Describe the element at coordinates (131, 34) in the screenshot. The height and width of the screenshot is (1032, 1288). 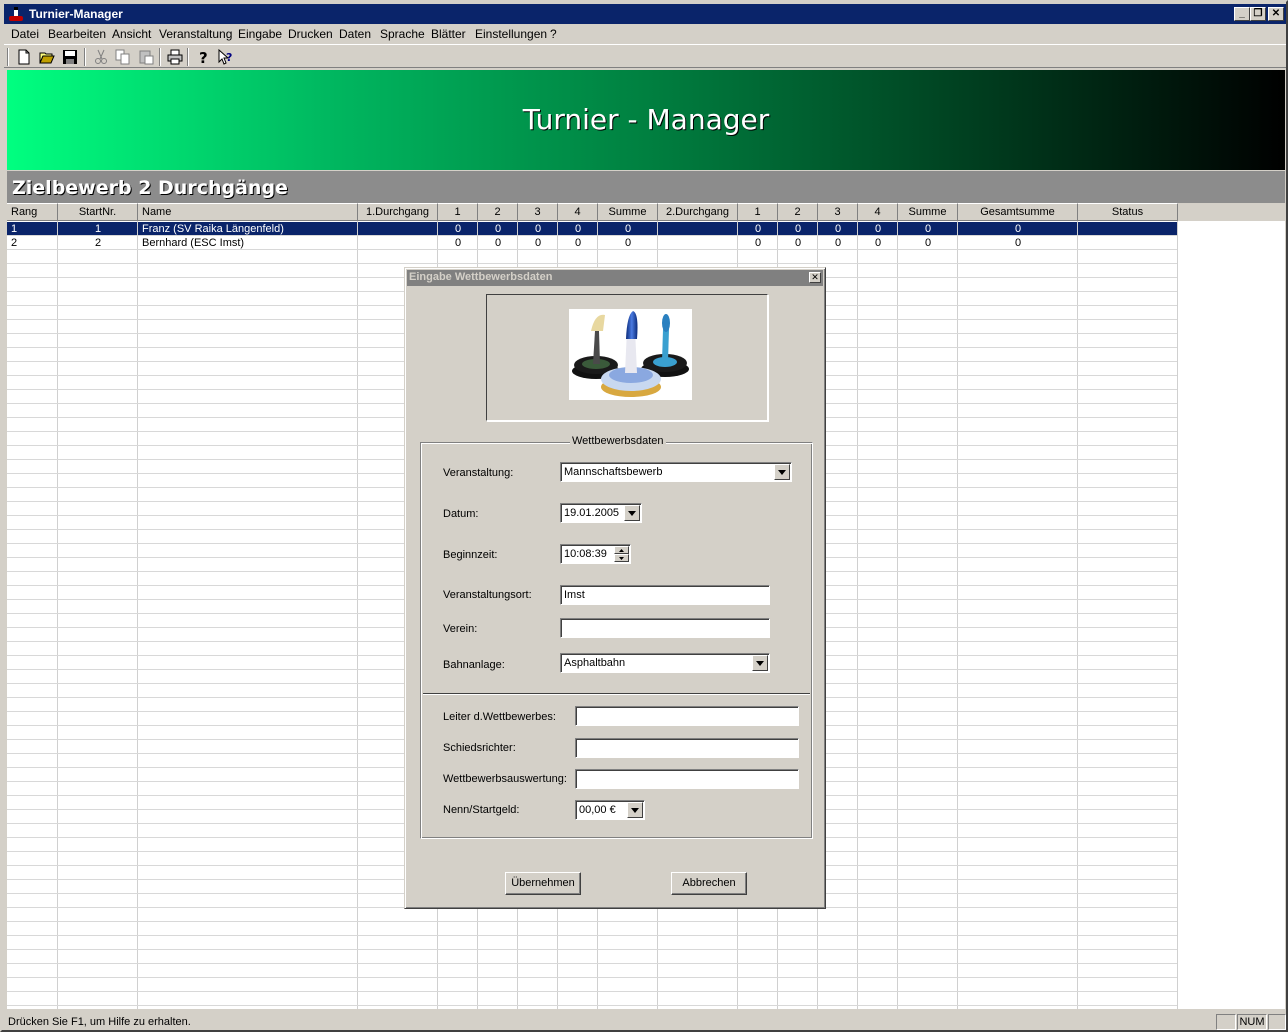
I see `menu-ansicht: Ansicht` at that location.